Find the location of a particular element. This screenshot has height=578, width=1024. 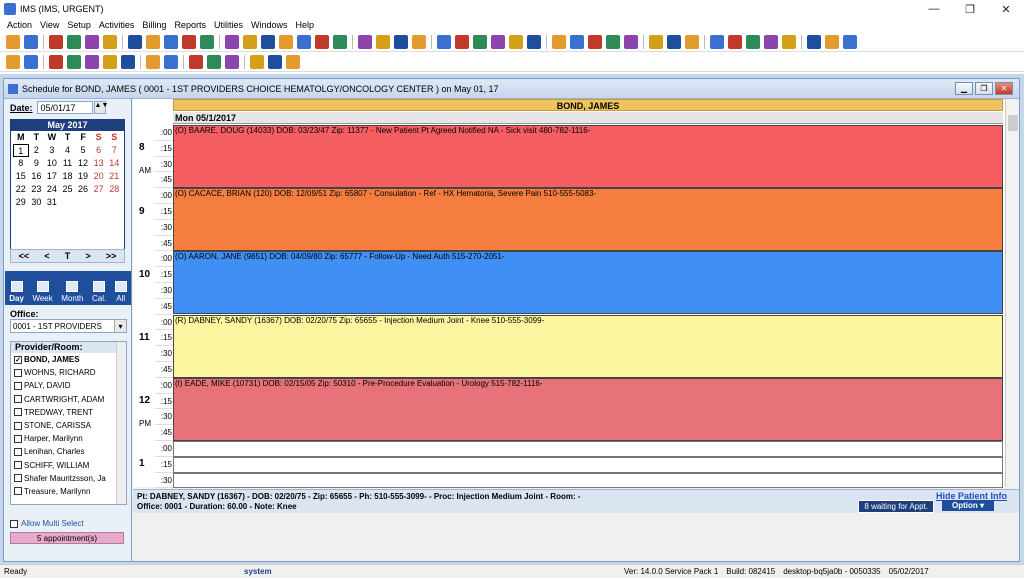

menu-item: Help is located at coordinates (304, 25).